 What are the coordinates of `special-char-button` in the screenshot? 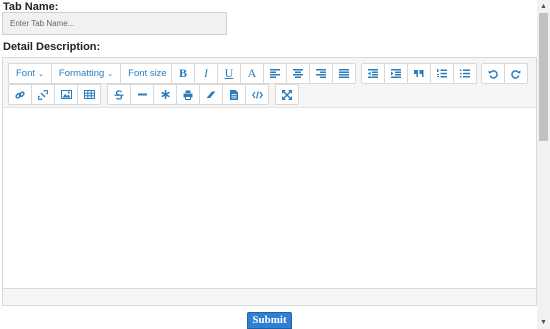 It's located at (165, 94).